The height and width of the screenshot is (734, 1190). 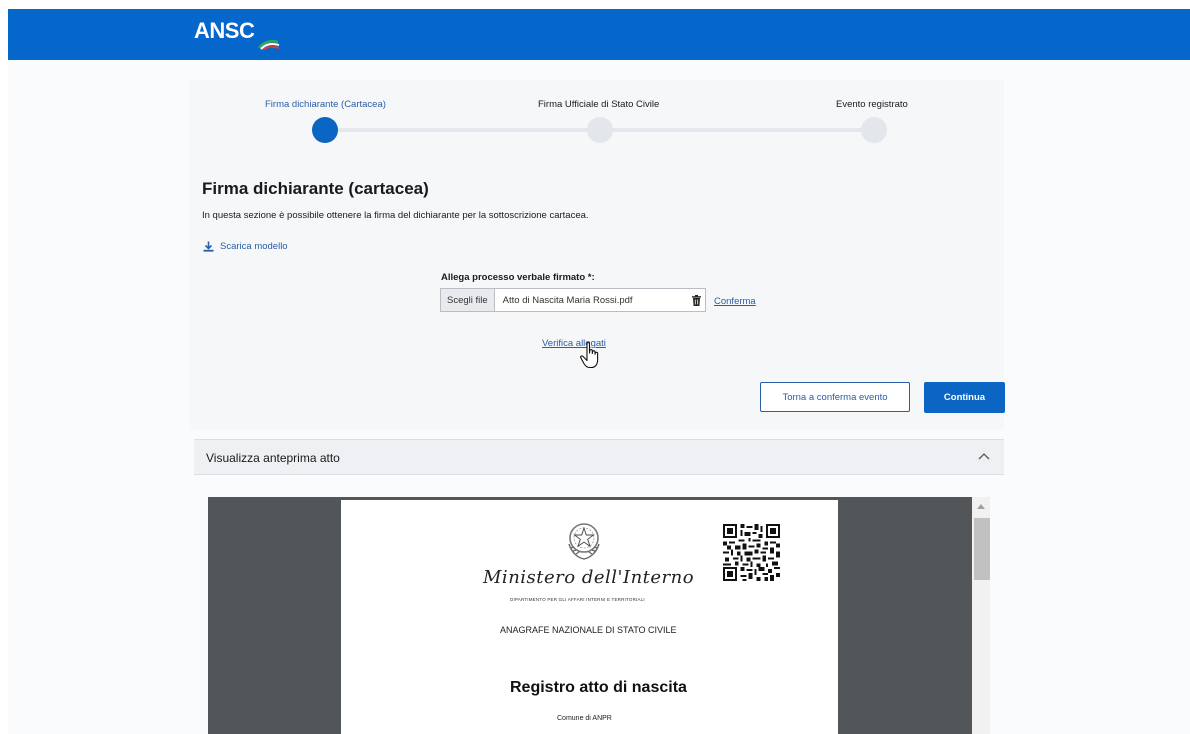 I want to click on download-template-link: Scarica modello, so click(x=245, y=246).